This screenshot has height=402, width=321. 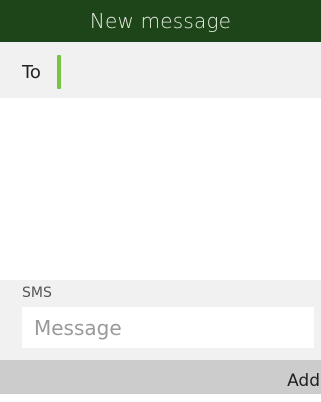 What do you see at coordinates (184, 70) in the screenshot?
I see `recipient-input` at bounding box center [184, 70].